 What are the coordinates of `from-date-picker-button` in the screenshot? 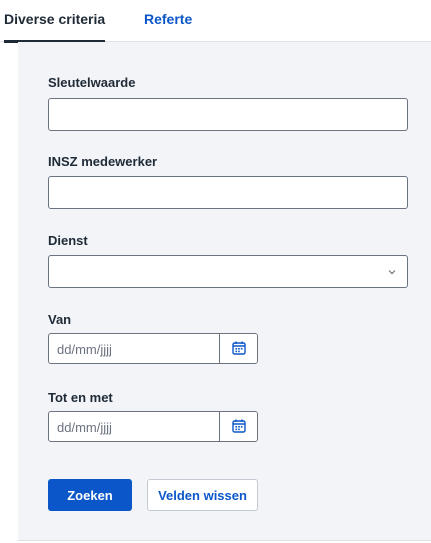 It's located at (238, 348).